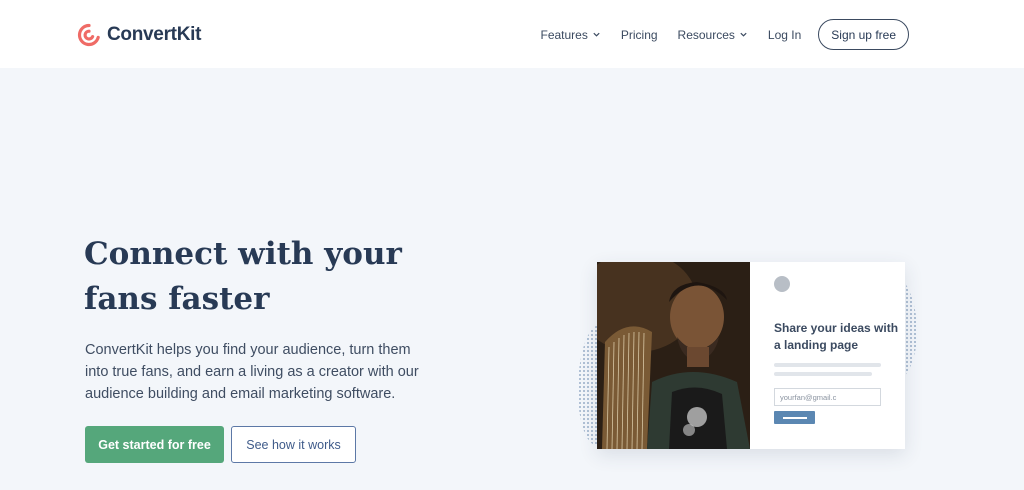 This screenshot has width=1024, height=490. I want to click on musician-with-harp-photo, so click(673, 355).